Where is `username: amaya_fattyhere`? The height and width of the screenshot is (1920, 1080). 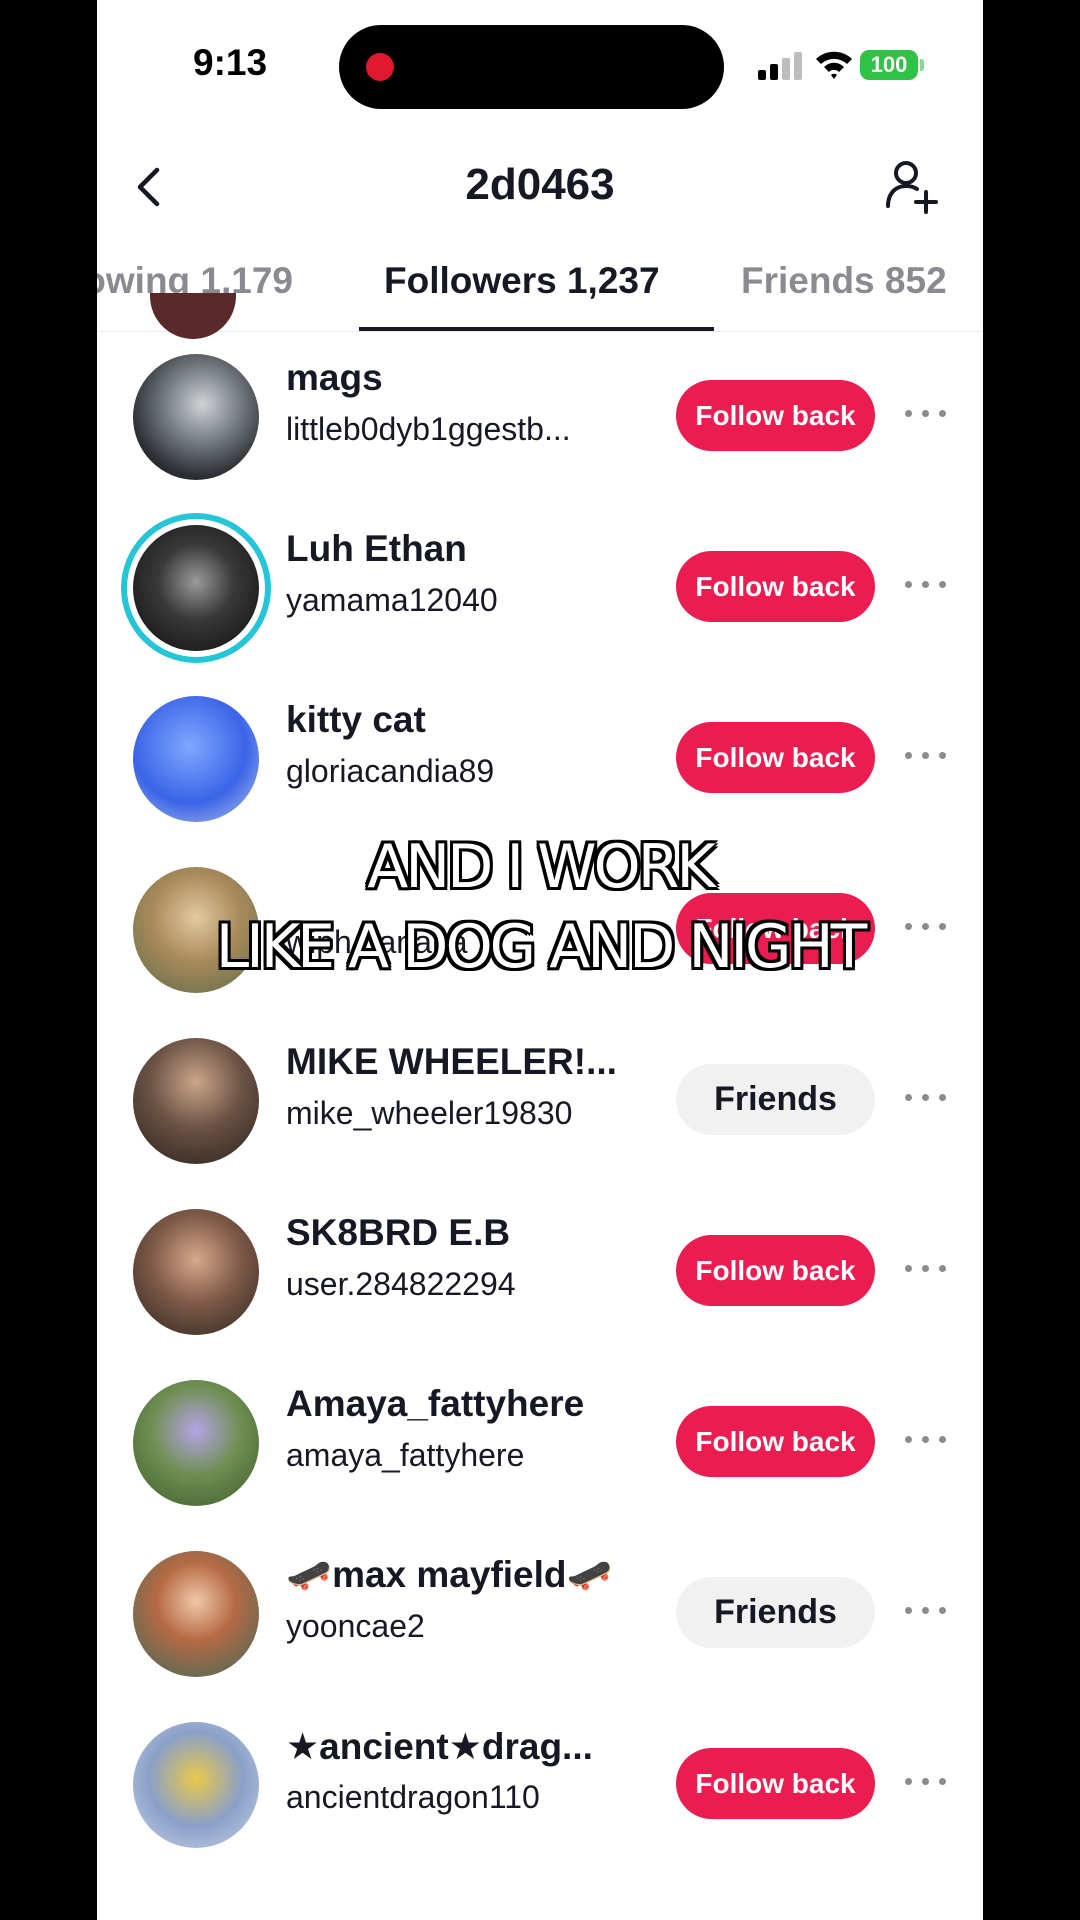 username: amaya_fattyhere is located at coordinates (405, 1455).